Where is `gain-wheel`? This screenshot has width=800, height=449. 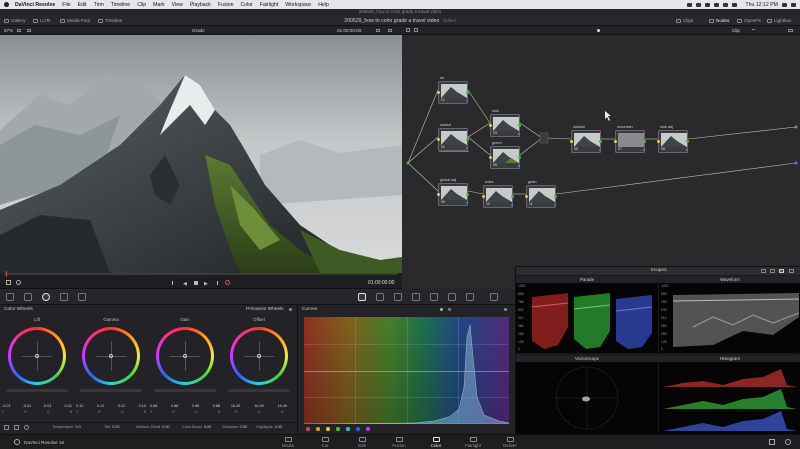 gain-wheel is located at coordinates (185, 356).